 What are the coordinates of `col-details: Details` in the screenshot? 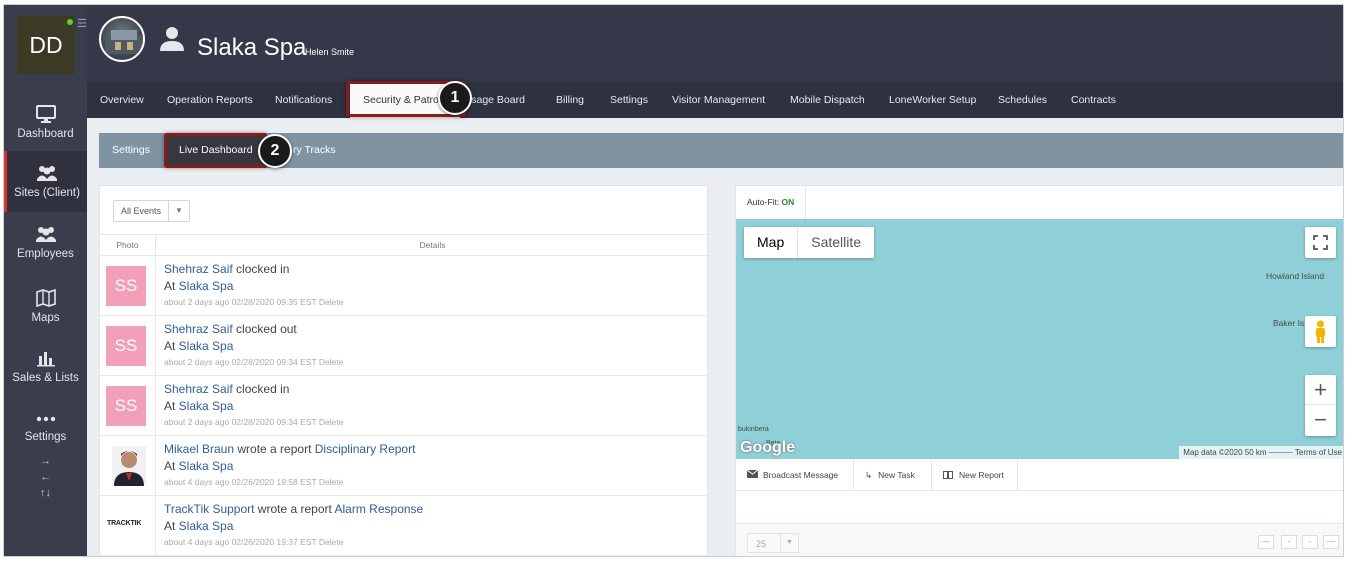 It's located at (432, 245).